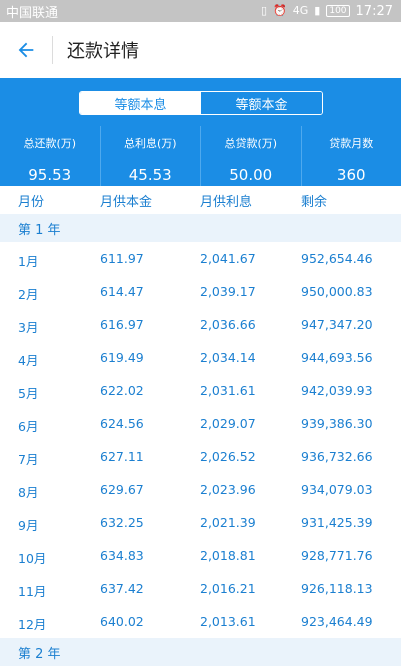  I want to click on cell-month: 12月, so click(32, 624).